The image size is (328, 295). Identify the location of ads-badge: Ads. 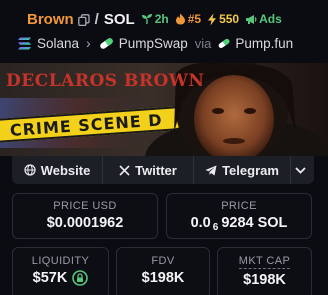
(263, 19).